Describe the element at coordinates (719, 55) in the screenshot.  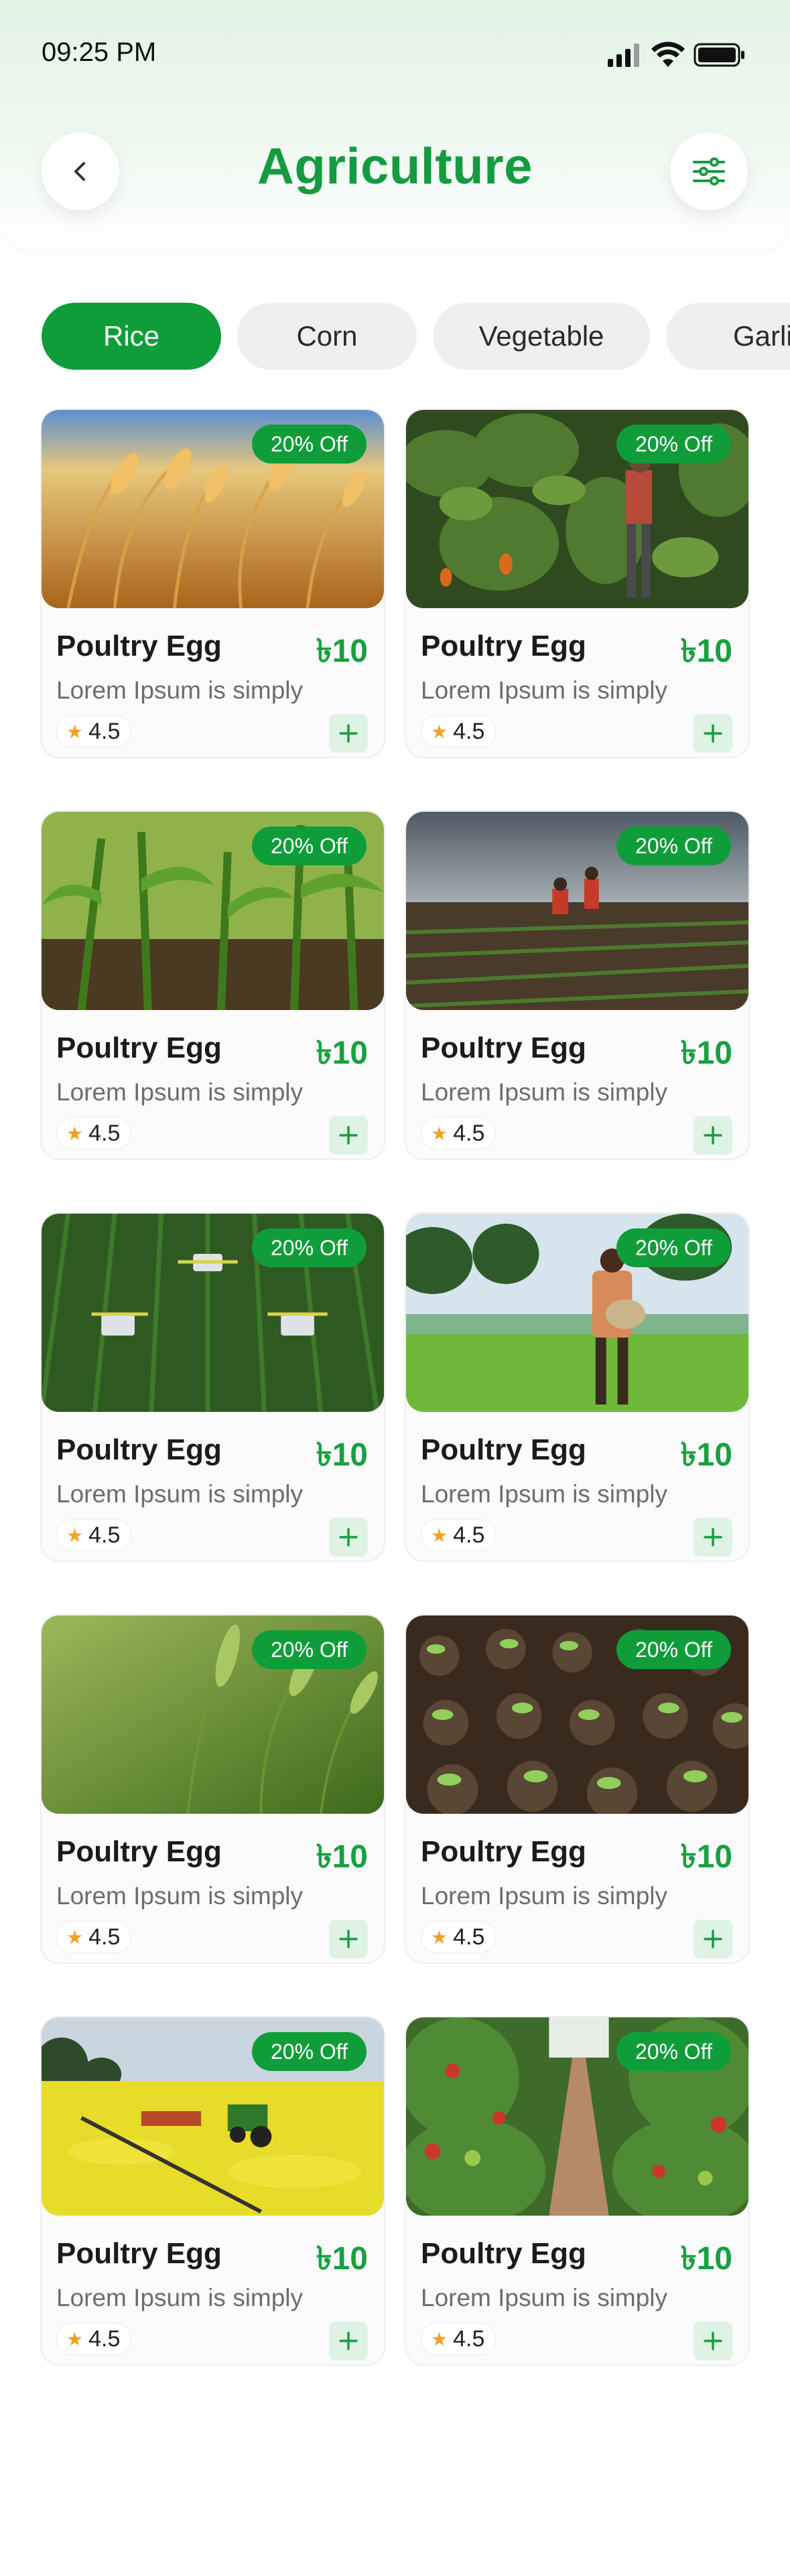
I see `battery-icon` at that location.